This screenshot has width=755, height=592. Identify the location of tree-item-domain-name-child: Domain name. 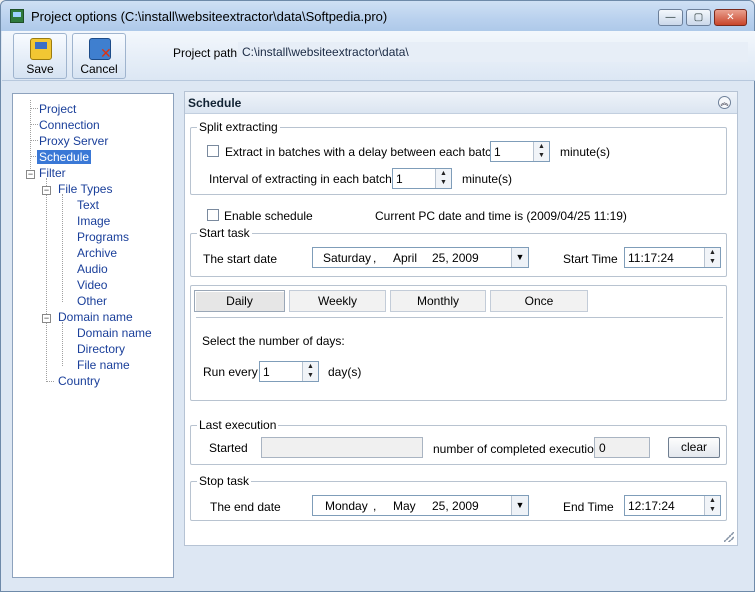
(114, 333).